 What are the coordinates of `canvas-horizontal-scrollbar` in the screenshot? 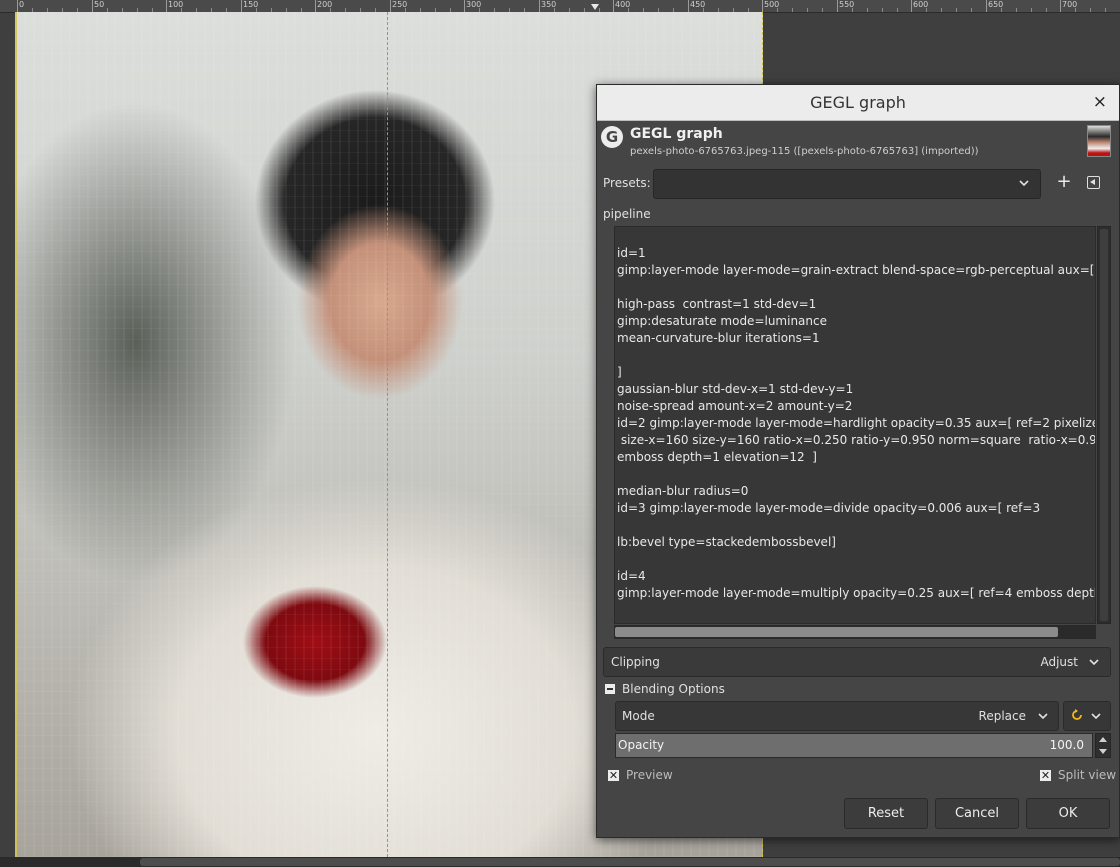 It's located at (560, 862).